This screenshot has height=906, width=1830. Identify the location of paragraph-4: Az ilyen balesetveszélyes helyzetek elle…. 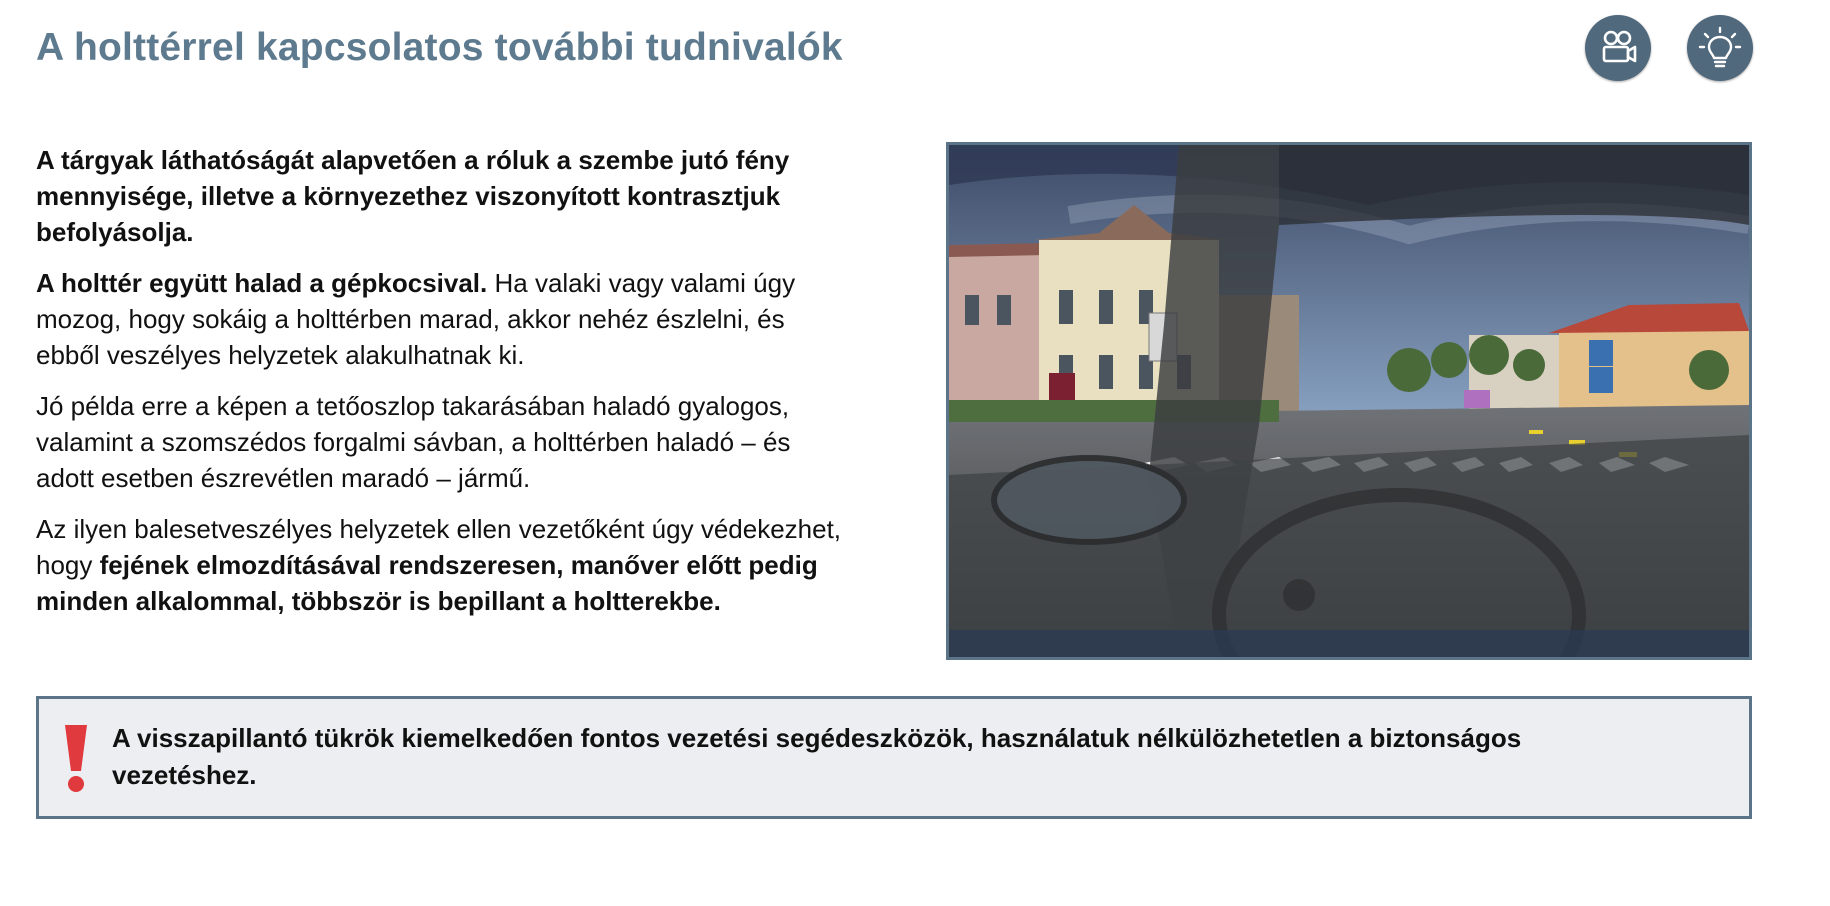
(445, 565).